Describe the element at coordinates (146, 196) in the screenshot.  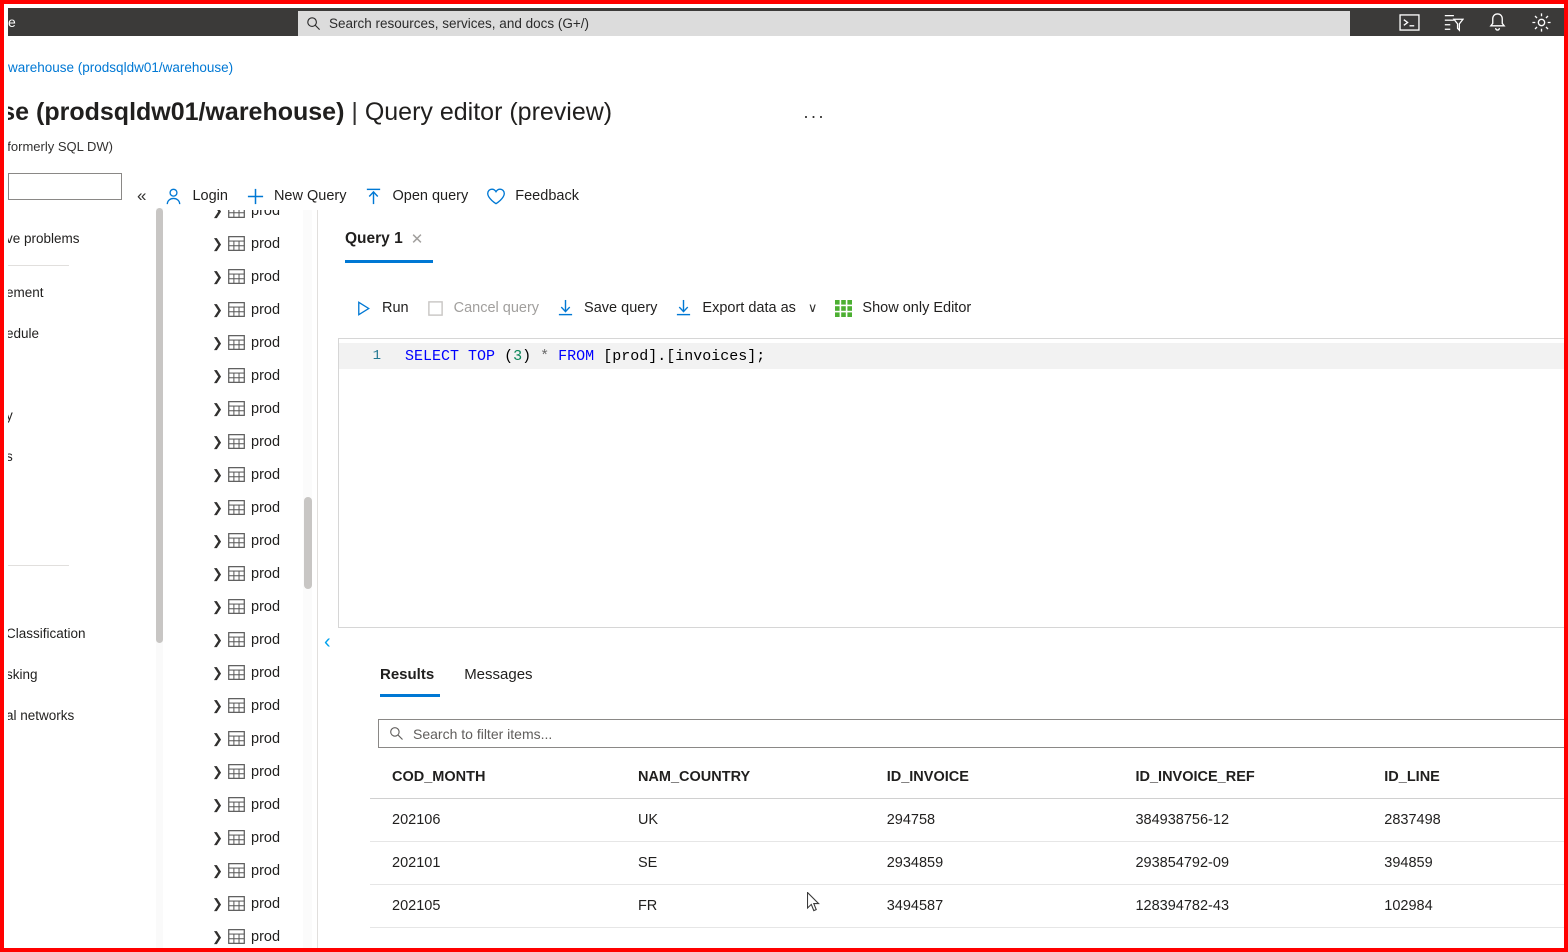
I see `collapse-blade-chevron: «` at that location.